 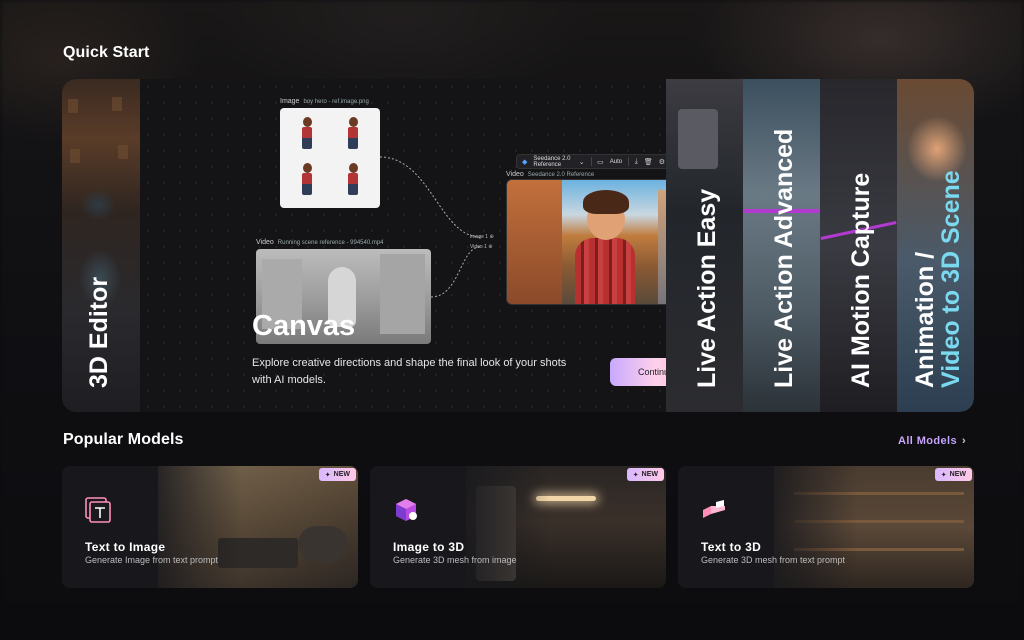 I want to click on chevron-down-icon: ⌄, so click(x=582, y=162).